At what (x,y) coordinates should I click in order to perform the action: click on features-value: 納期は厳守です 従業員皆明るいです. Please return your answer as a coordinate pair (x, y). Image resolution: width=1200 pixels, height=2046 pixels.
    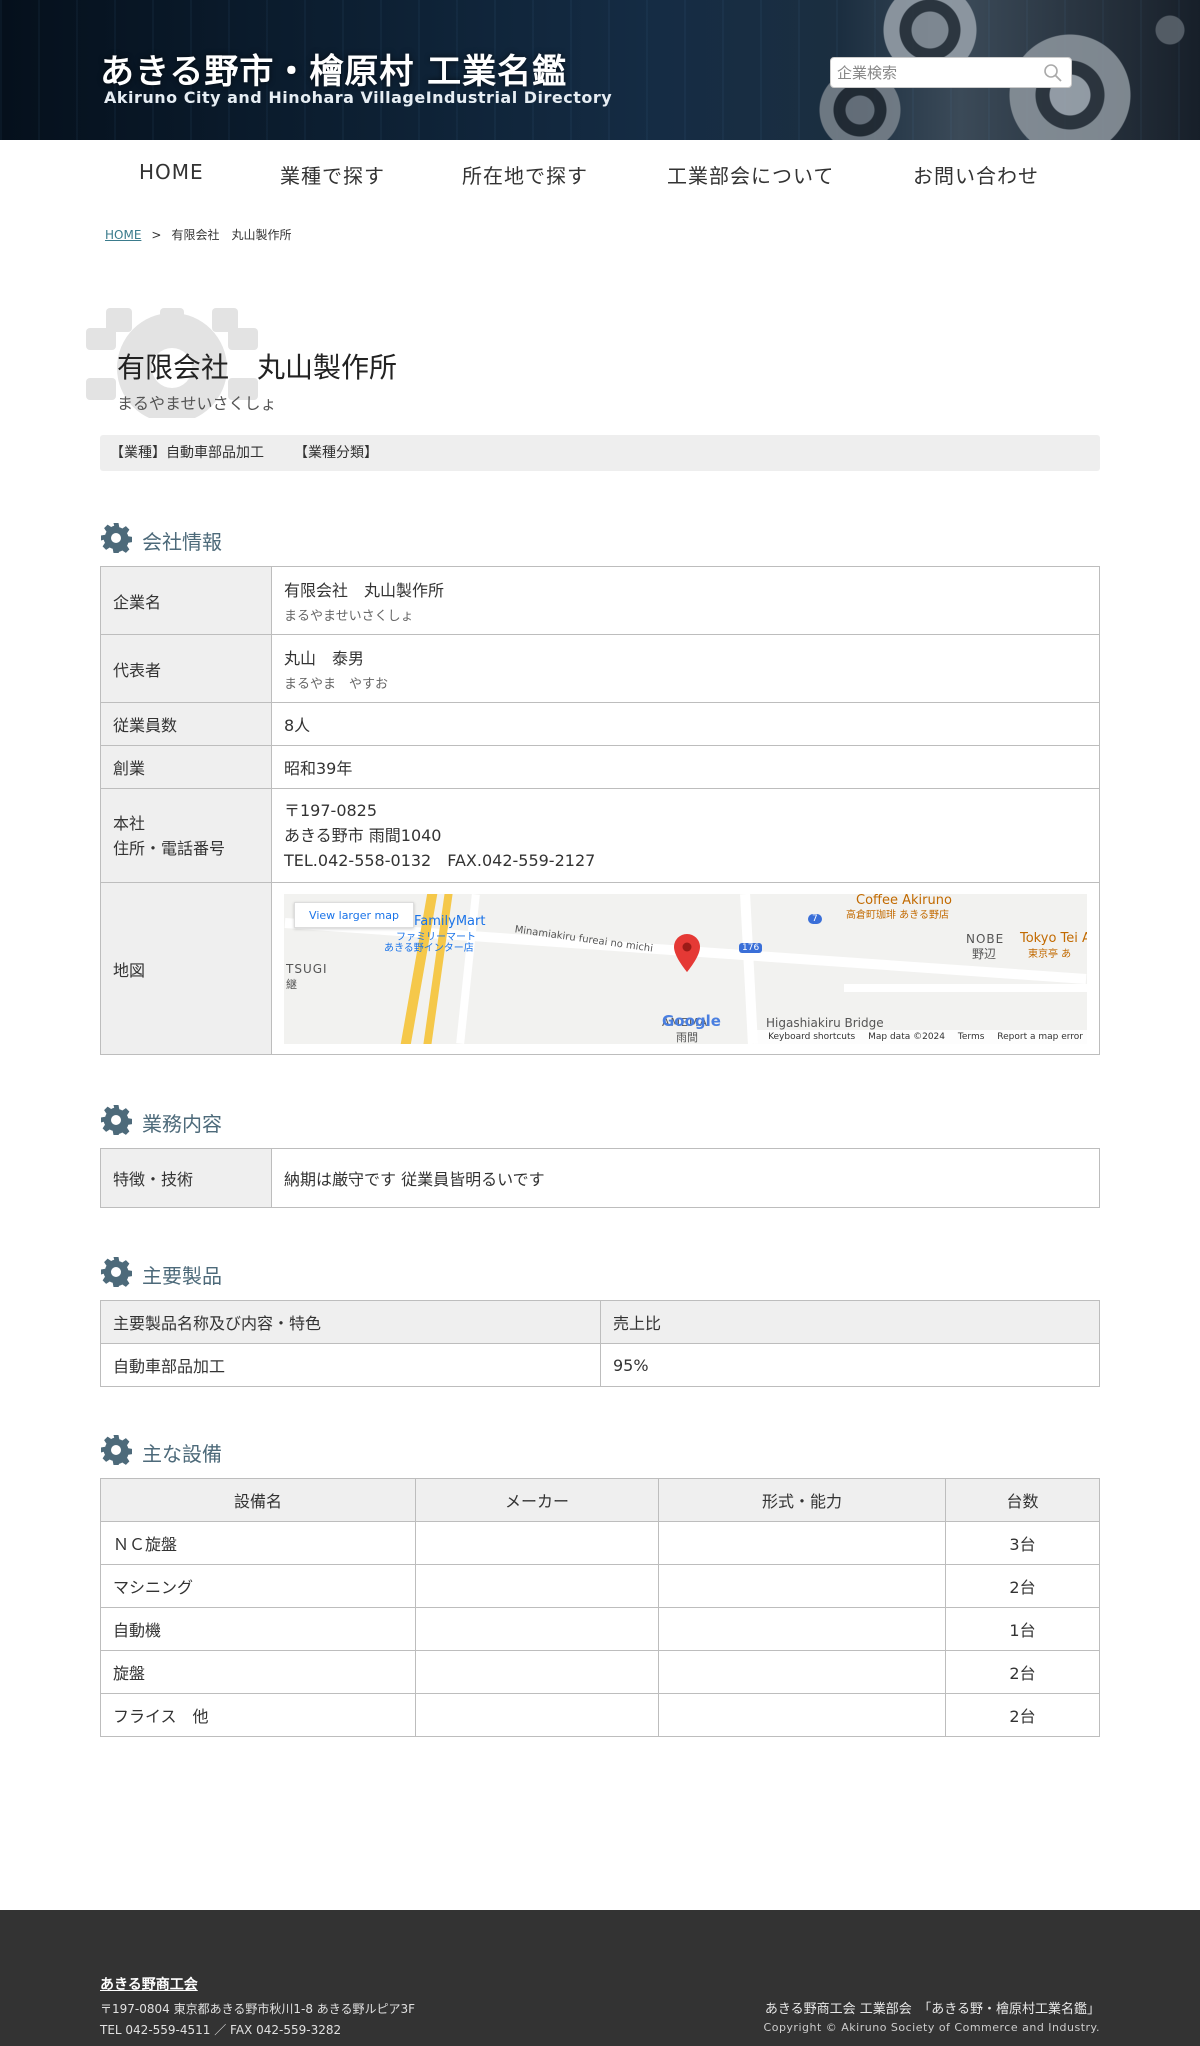
    Looking at the image, I should click on (685, 1178).